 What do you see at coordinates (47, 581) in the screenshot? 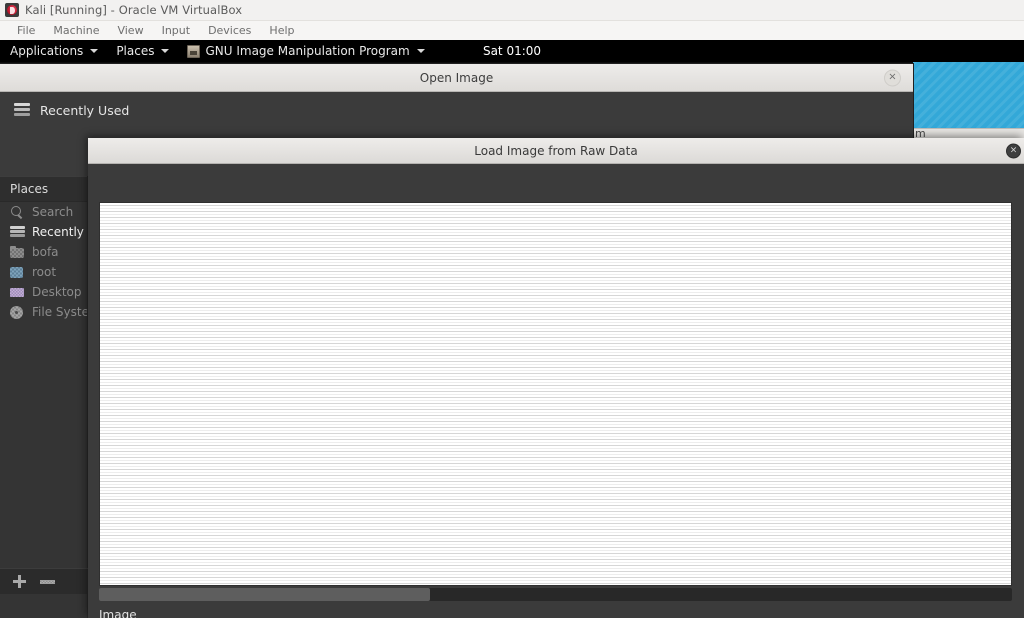
I see `remove-bookmark-button` at bounding box center [47, 581].